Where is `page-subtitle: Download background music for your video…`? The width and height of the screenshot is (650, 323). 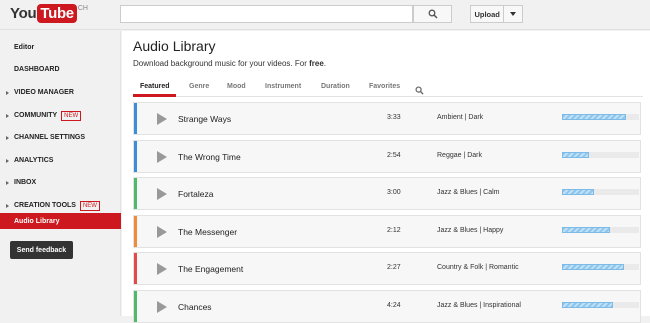
page-subtitle: Download background music for your video… is located at coordinates (229, 63).